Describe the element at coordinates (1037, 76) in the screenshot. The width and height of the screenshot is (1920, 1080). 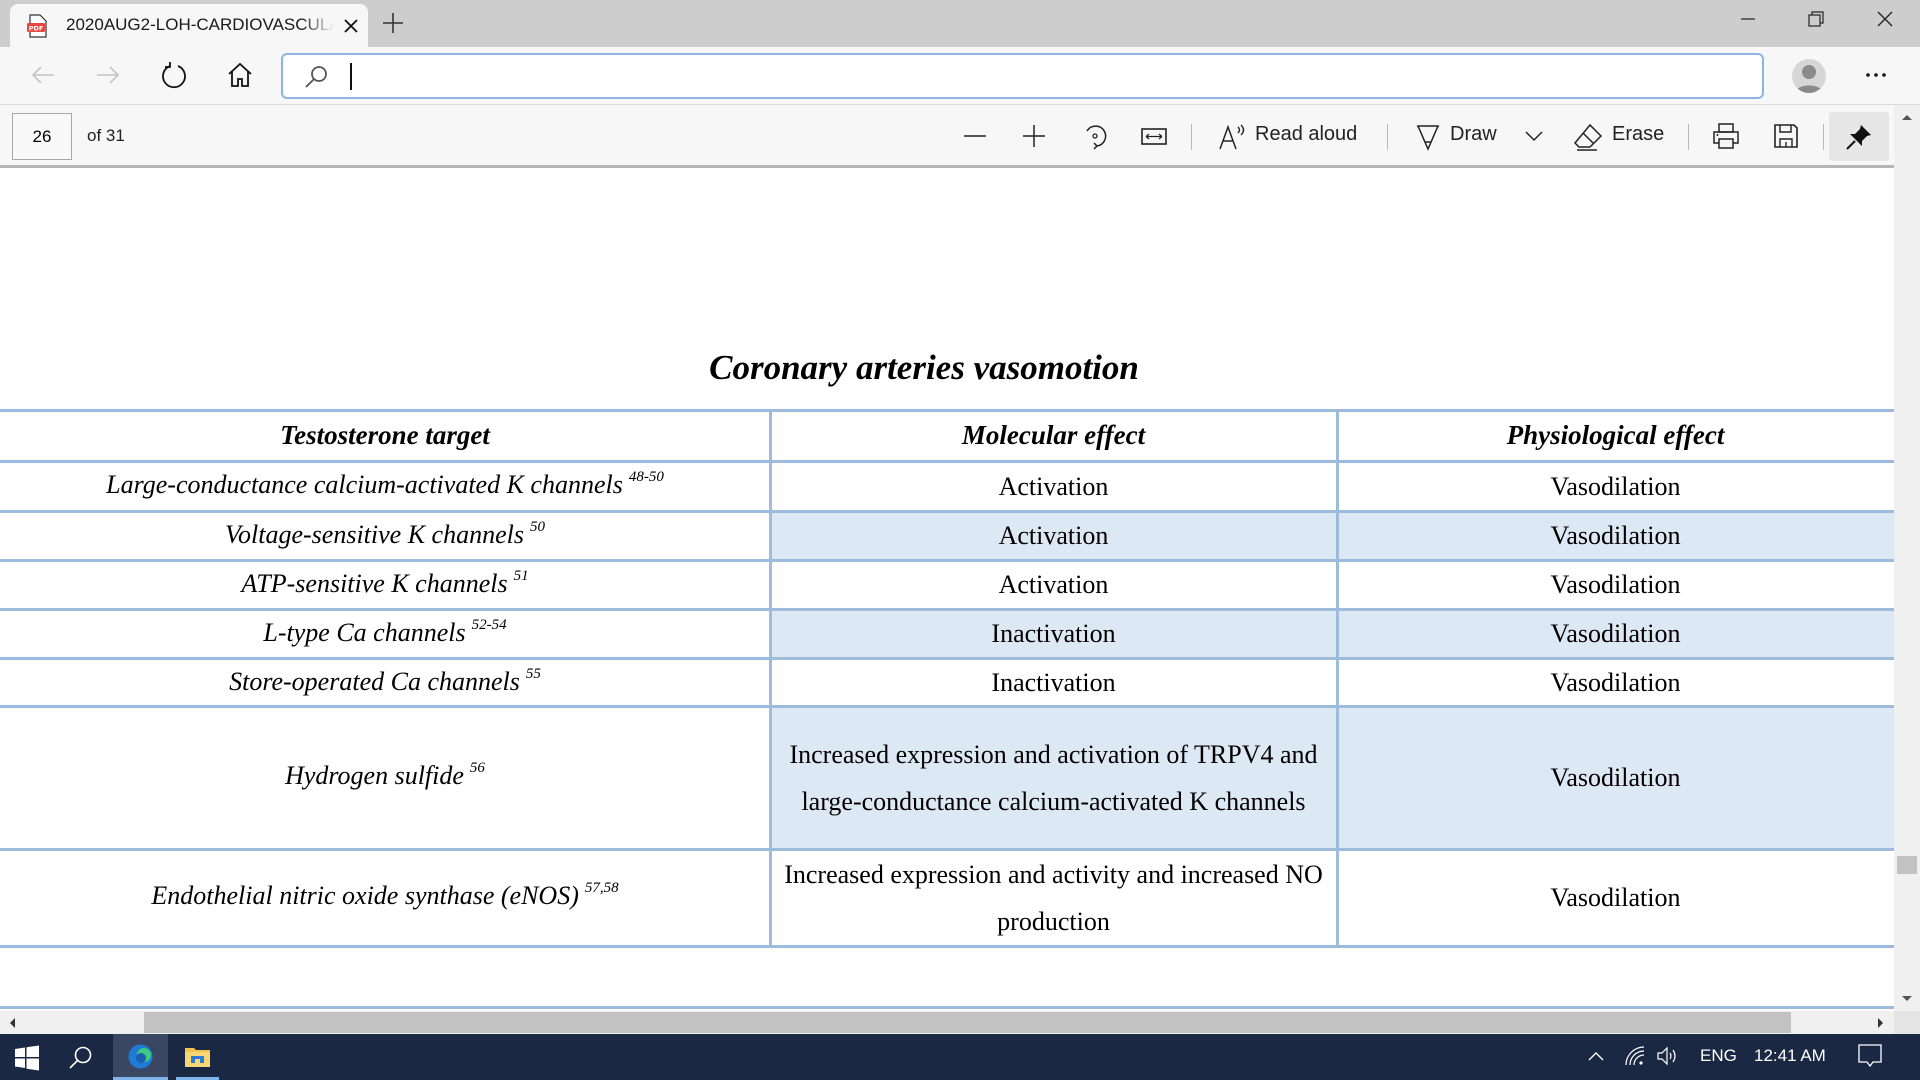
I see `address-input` at that location.